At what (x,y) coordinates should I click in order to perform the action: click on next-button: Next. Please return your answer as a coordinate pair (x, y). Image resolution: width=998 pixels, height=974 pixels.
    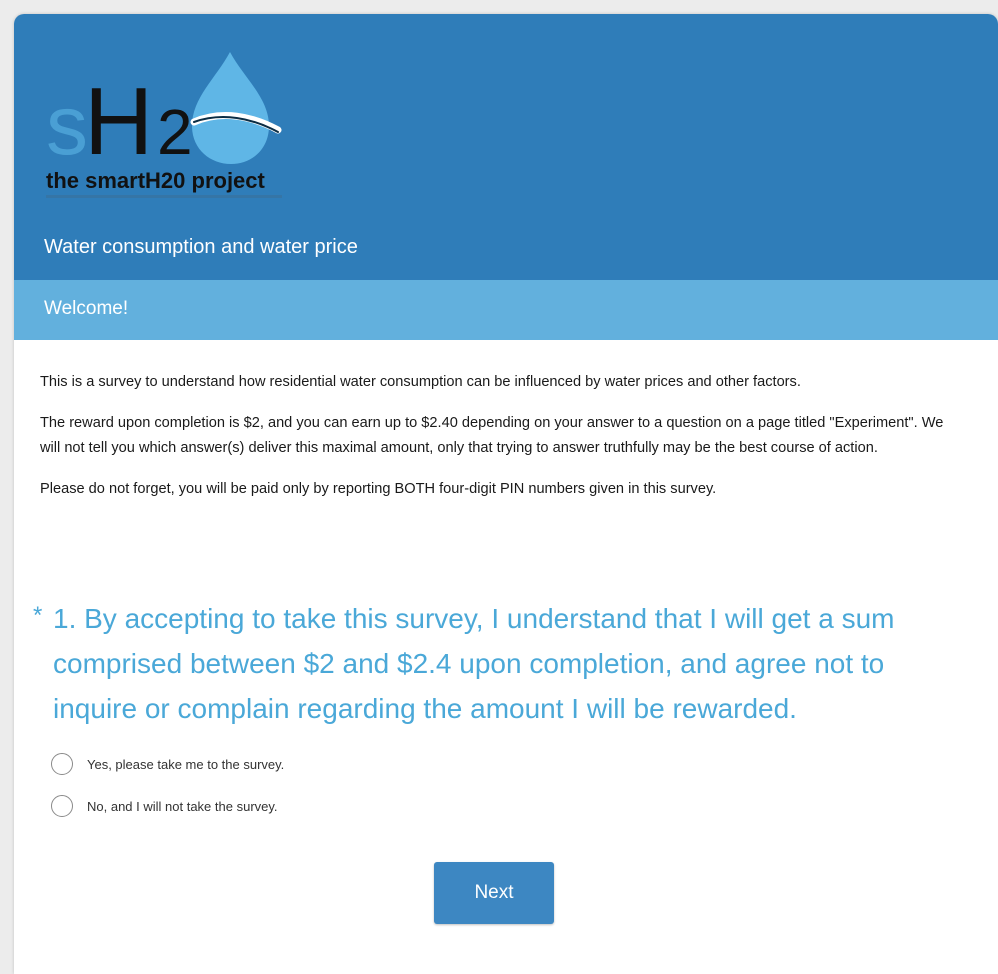
    Looking at the image, I should click on (494, 893).